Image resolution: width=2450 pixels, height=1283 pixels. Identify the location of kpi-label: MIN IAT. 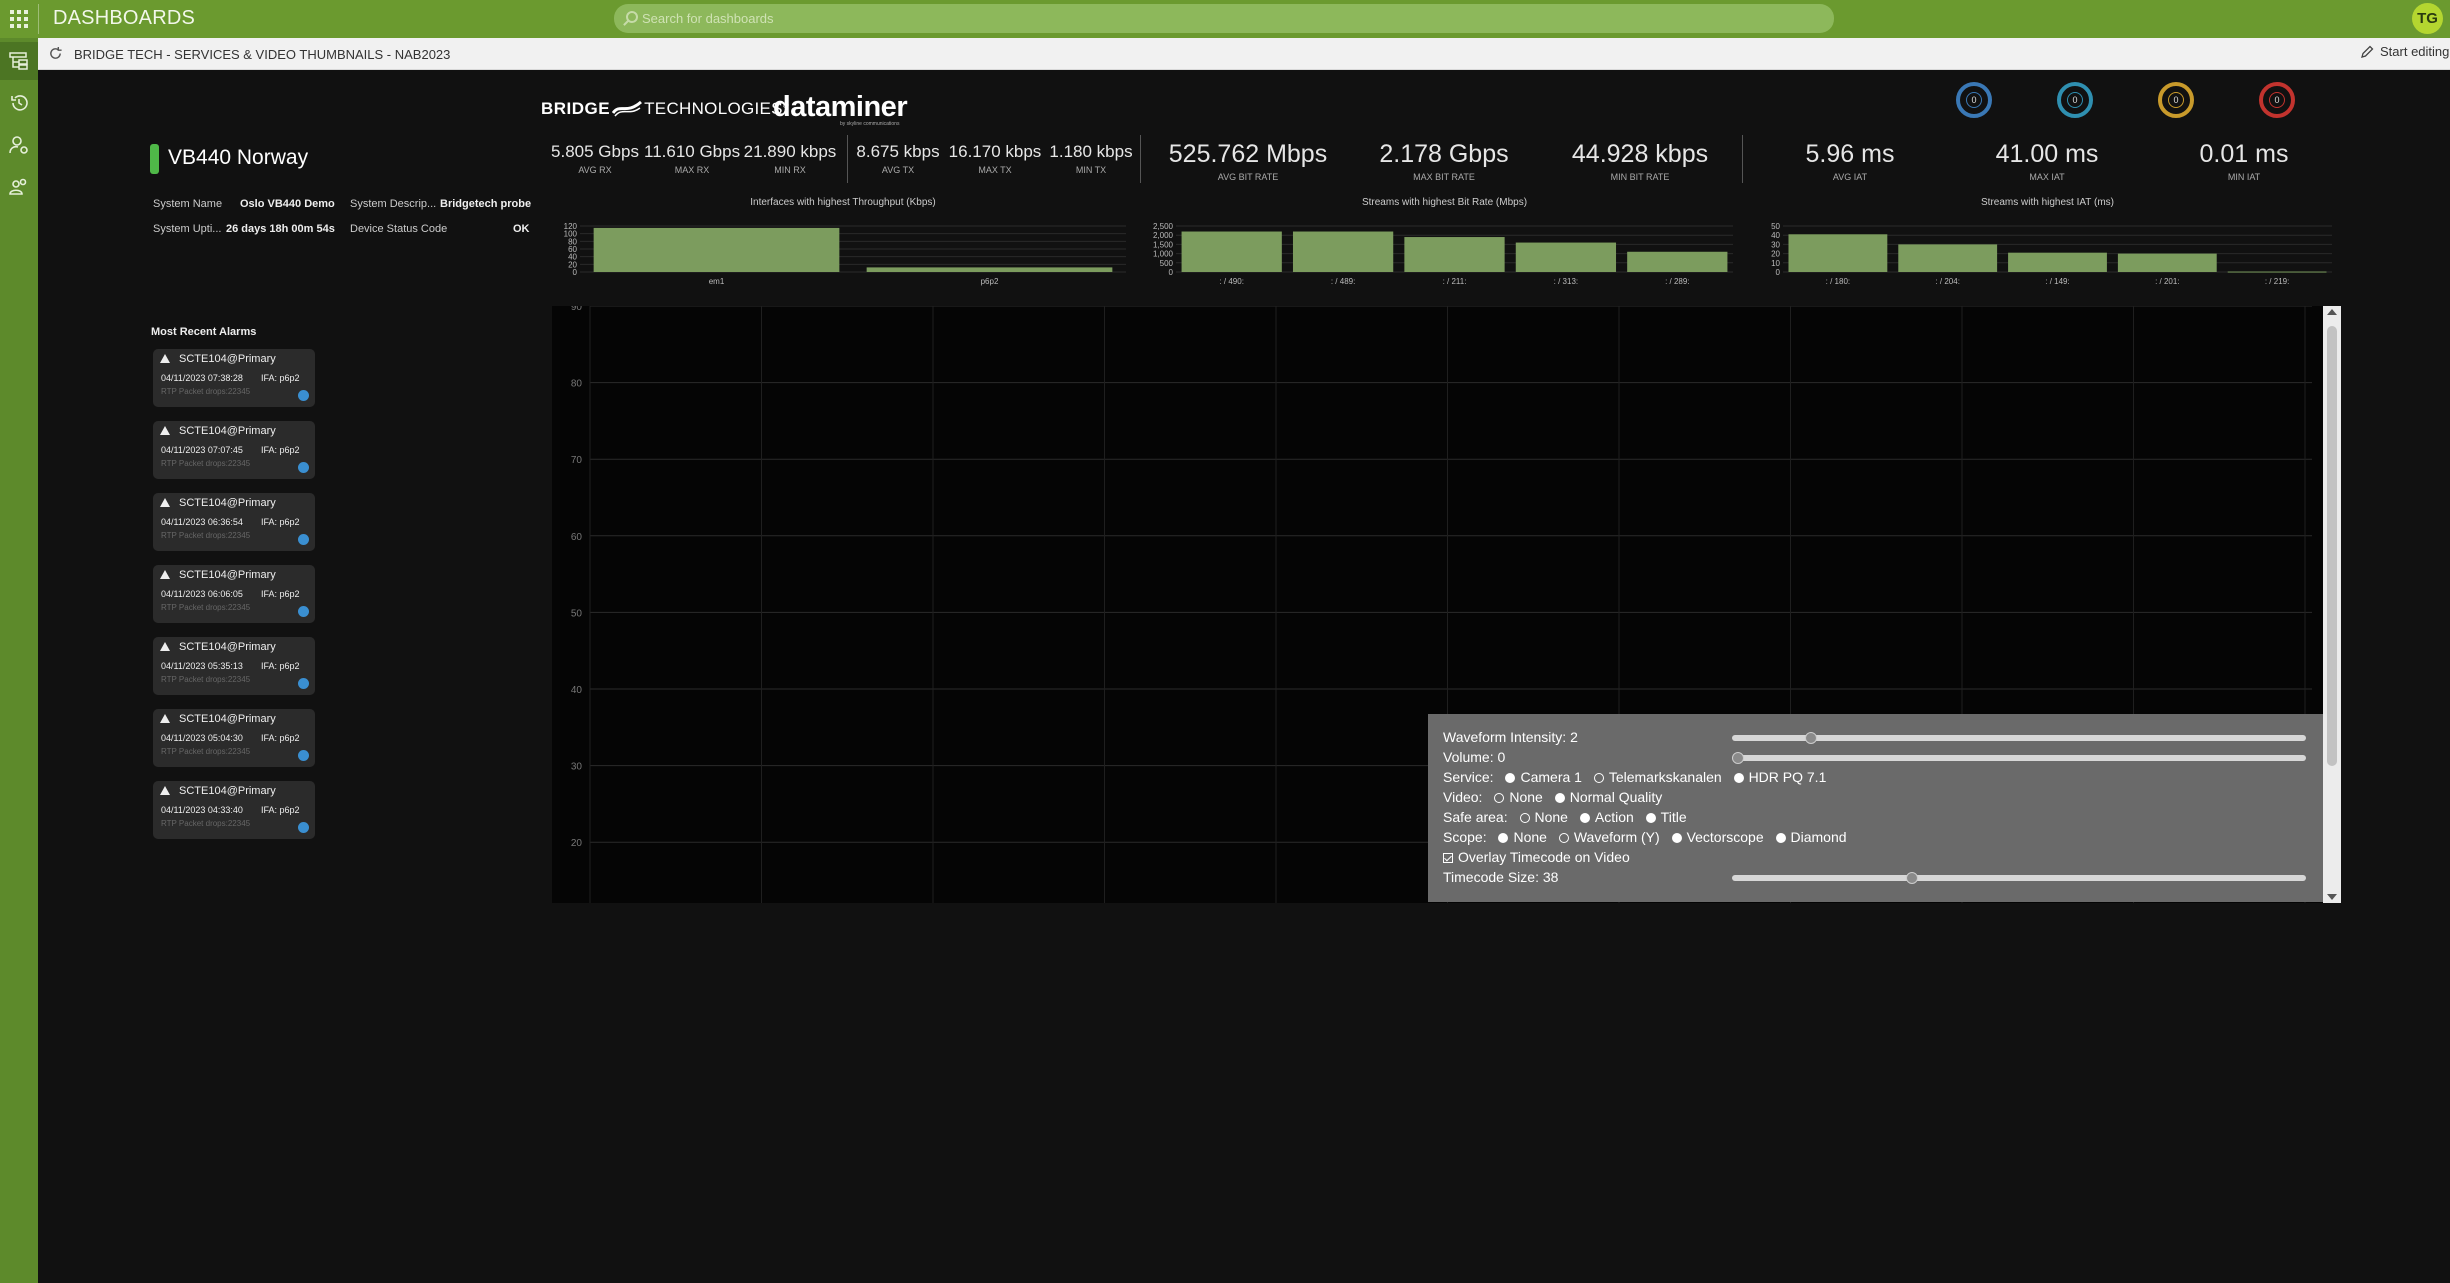
(2244, 177).